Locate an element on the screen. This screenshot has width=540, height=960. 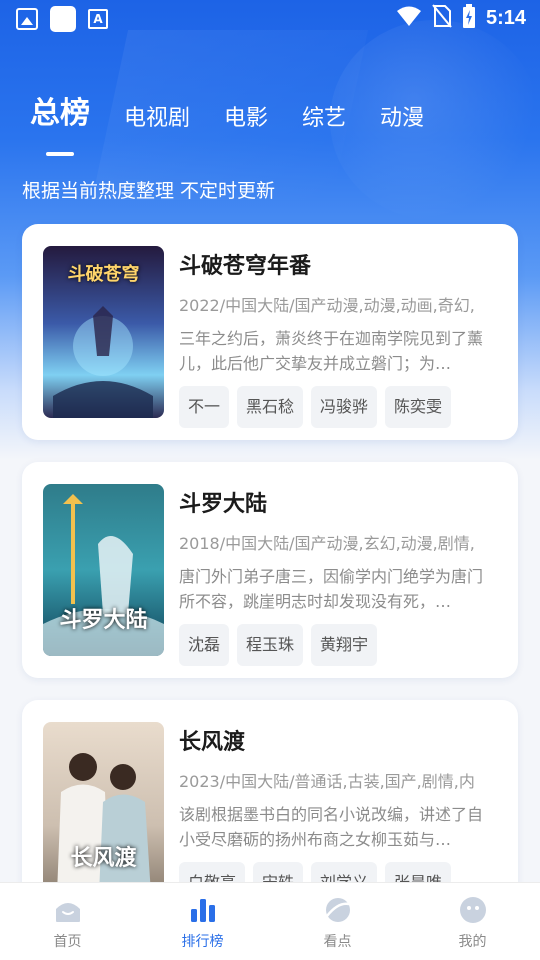
nav-item-home: 首页 is located at coordinates (67, 921).